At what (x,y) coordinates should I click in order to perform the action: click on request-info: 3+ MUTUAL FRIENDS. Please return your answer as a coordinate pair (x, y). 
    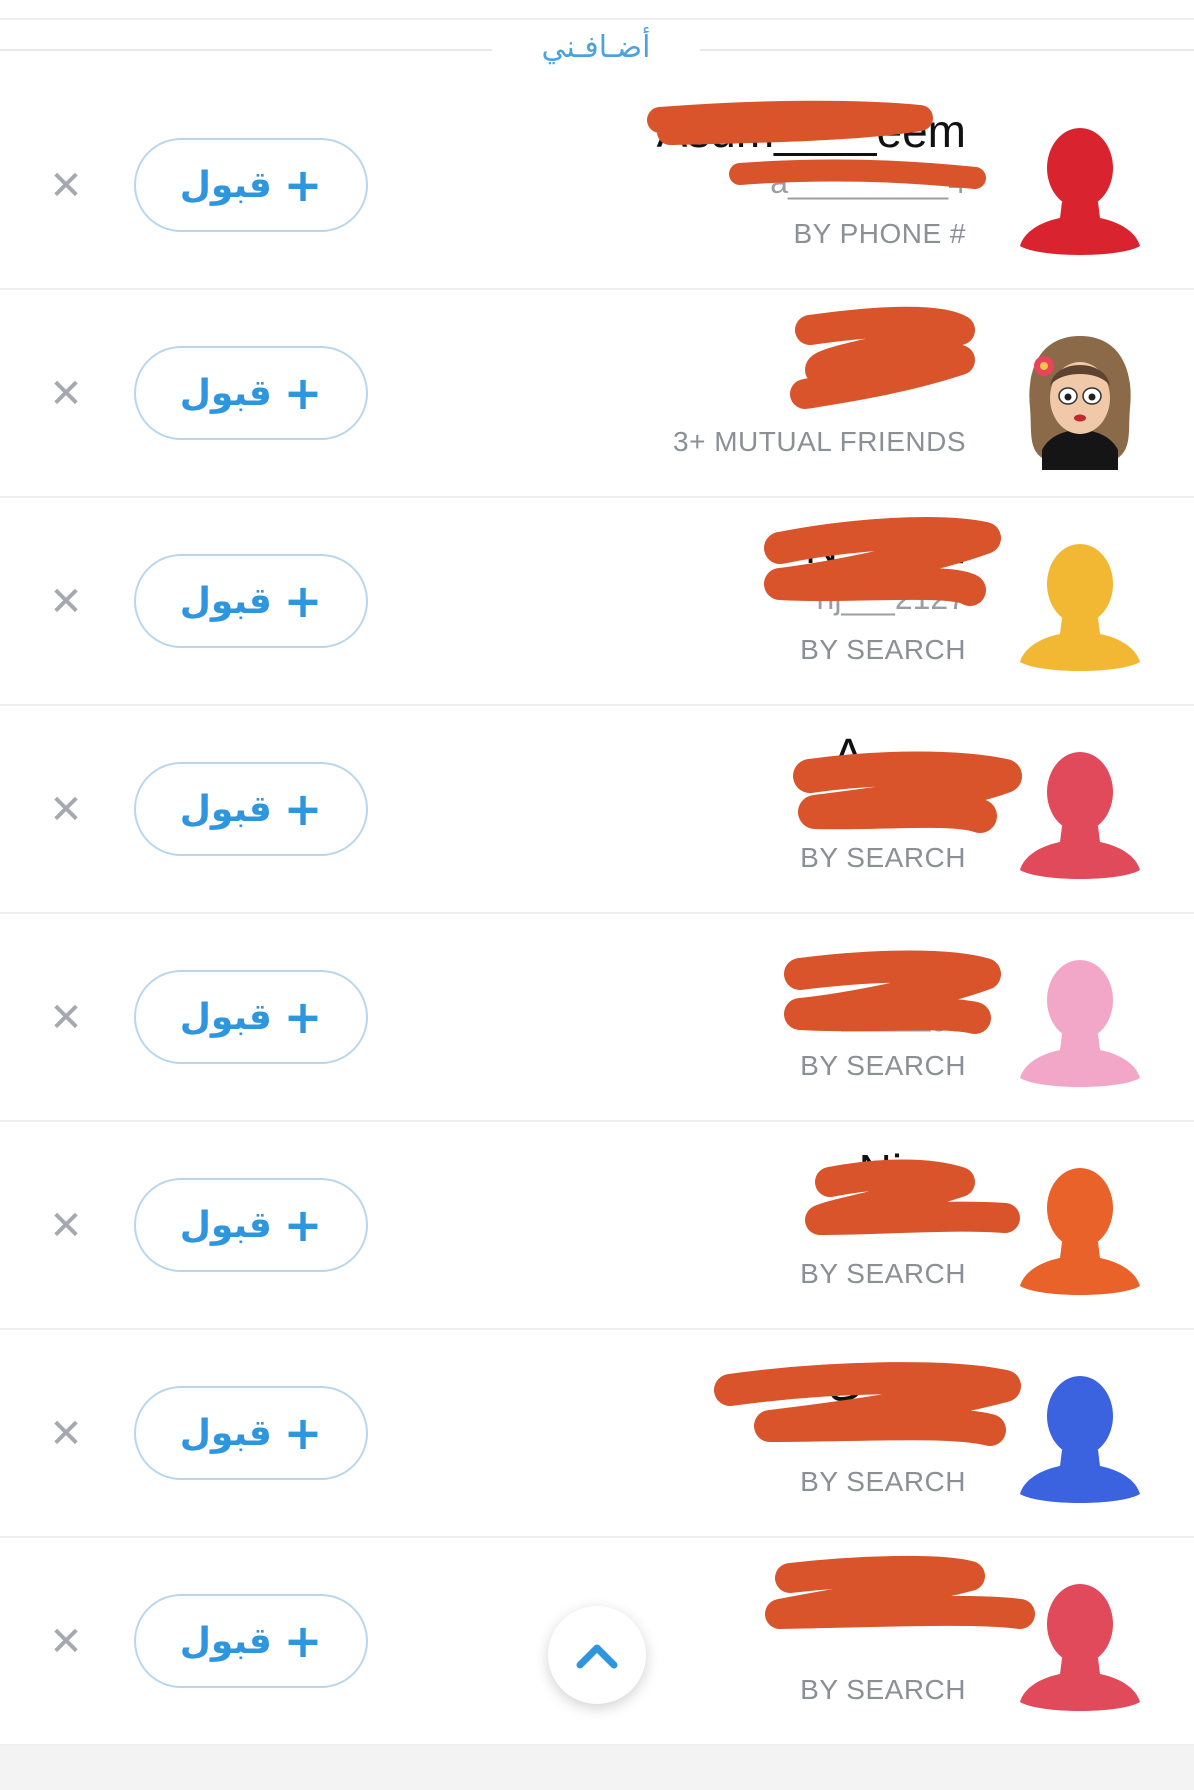
    Looking at the image, I should click on (756, 386).